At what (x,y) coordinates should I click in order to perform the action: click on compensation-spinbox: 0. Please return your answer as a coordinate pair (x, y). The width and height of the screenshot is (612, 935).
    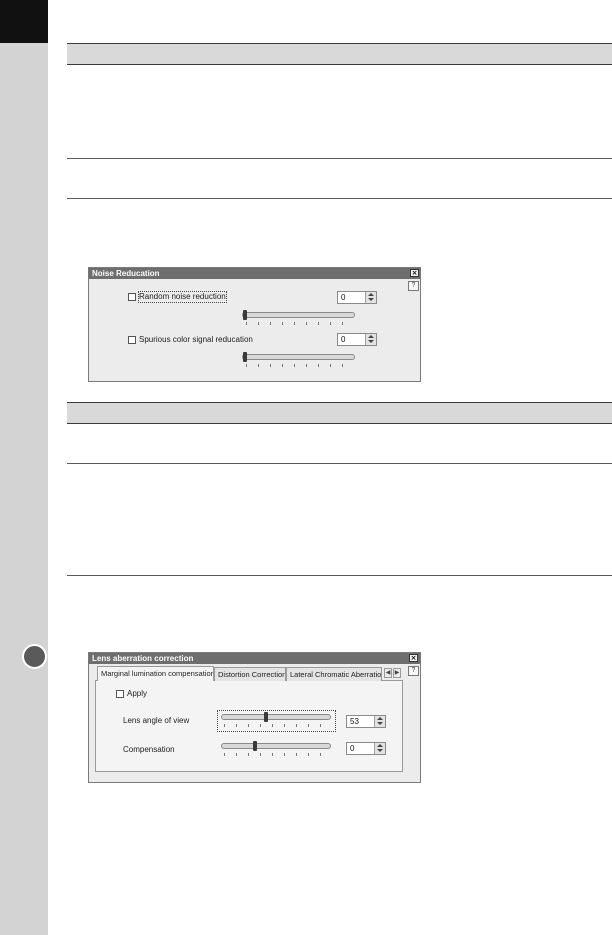
    Looking at the image, I should click on (366, 748).